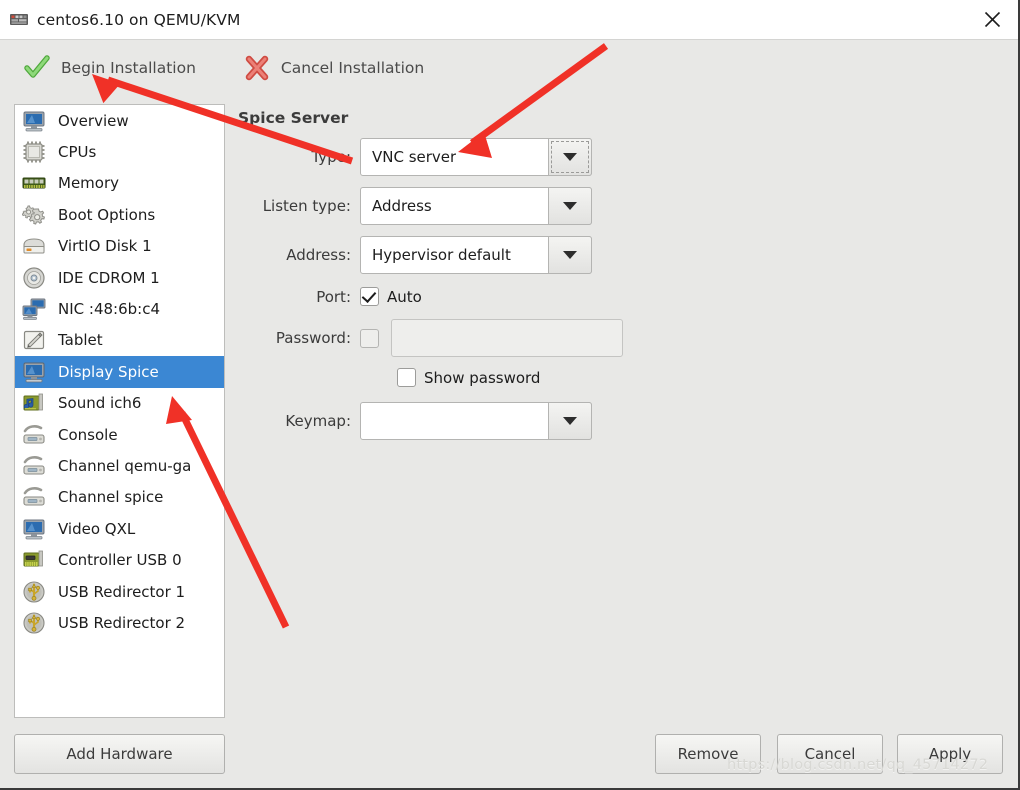 This screenshot has height=790, width=1020. I want to click on password-row: Password:, so click(623, 338).